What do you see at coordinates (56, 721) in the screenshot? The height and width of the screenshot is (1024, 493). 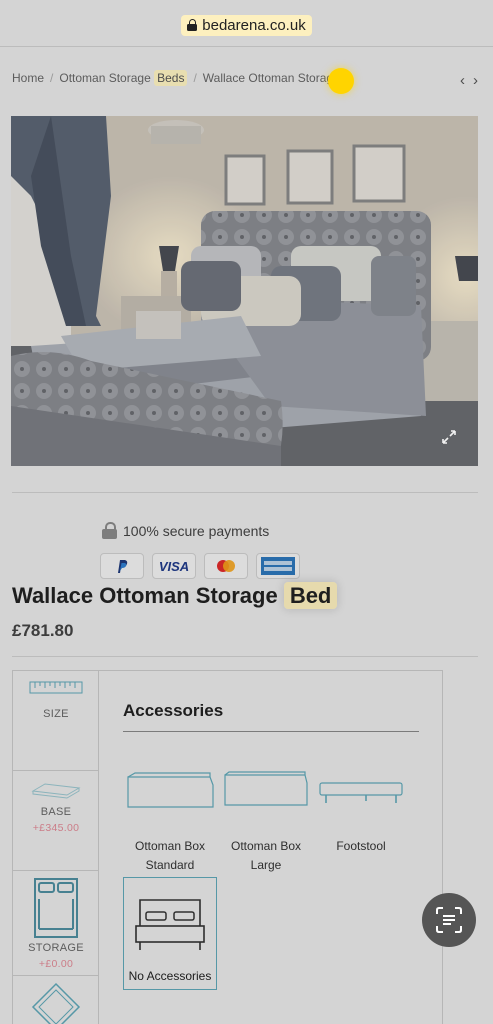 I see `step-size: SIZE` at bounding box center [56, 721].